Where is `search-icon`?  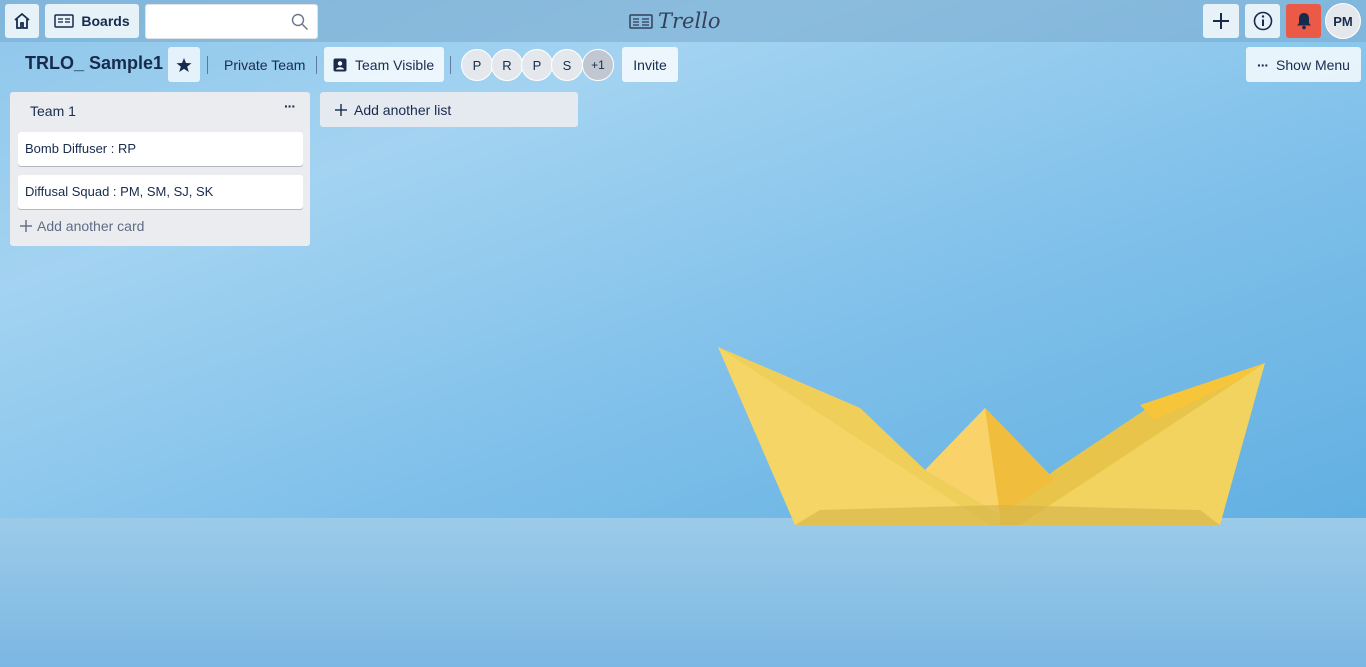
search-icon is located at coordinates (300, 22).